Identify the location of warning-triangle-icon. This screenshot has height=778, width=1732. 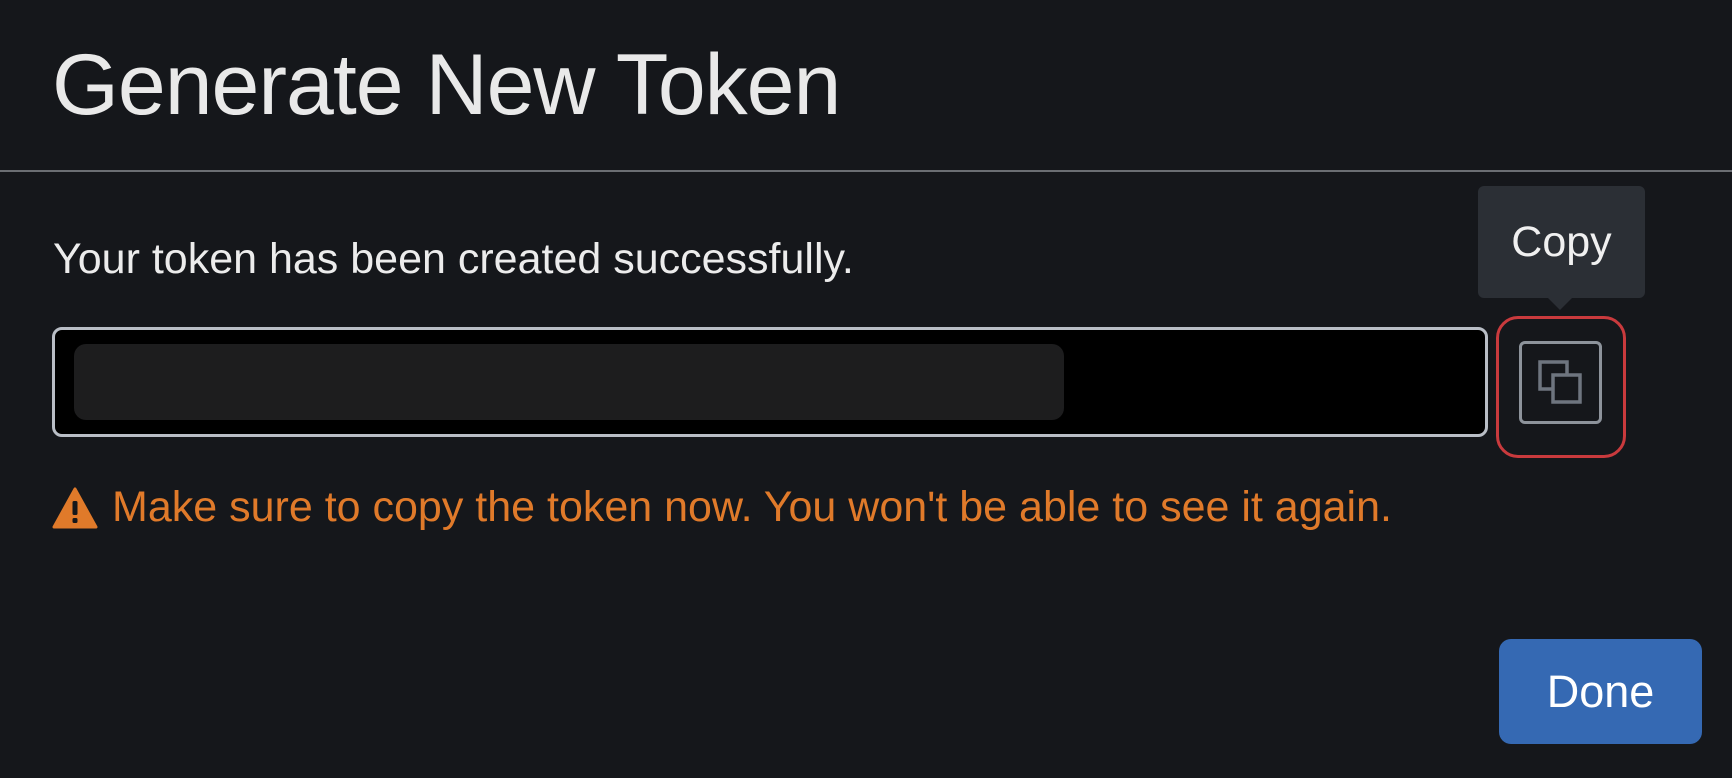
(75, 507).